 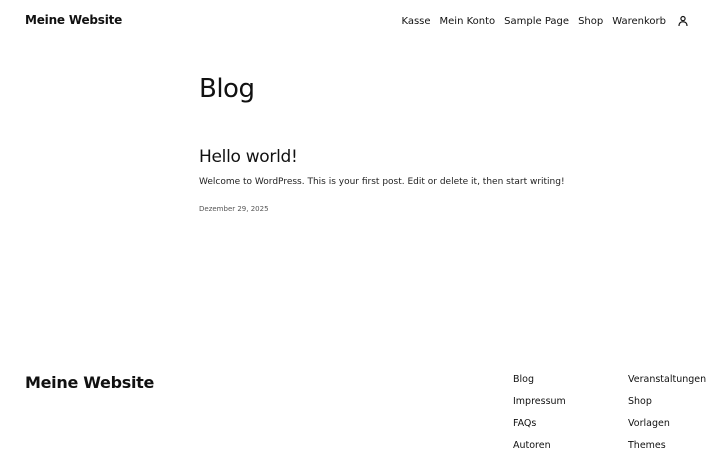 I want to click on footer-nav-item: Autoren, so click(x=539, y=450).